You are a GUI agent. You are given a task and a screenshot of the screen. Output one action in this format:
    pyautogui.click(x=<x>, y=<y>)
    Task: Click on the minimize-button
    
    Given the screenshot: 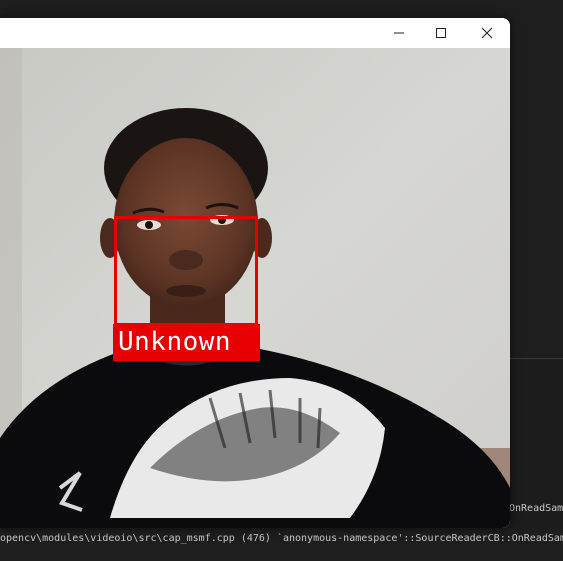 What is the action you would take?
    pyautogui.click(x=399, y=33)
    